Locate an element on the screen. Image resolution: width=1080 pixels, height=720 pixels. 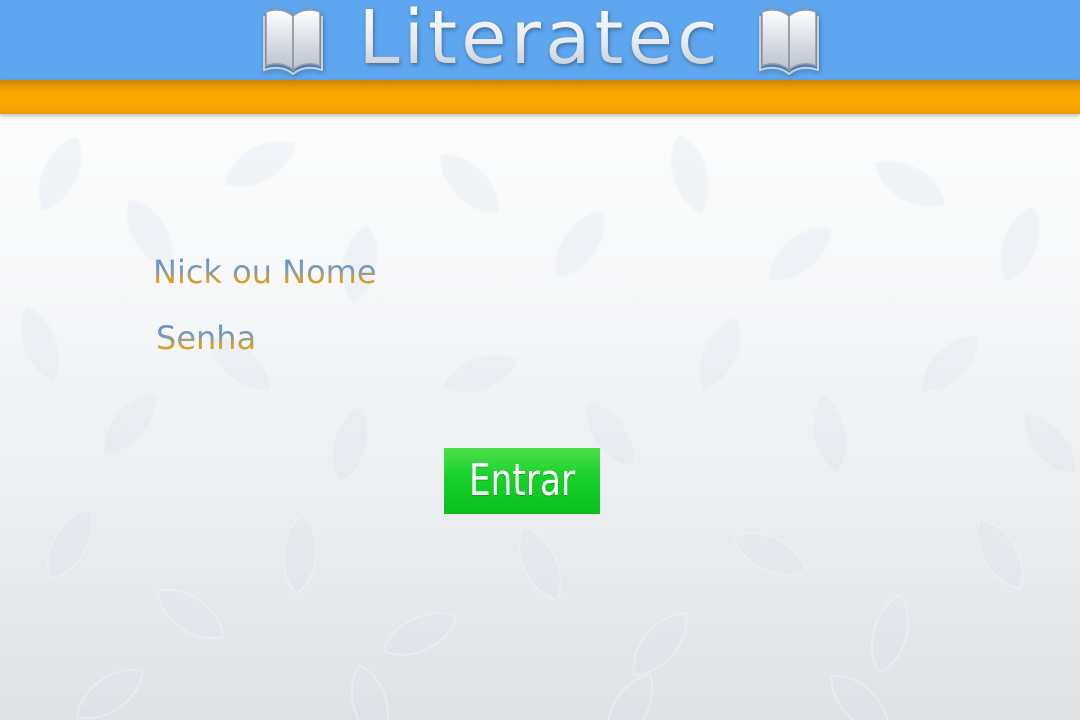
app-title: Literatec is located at coordinates (540, 40).